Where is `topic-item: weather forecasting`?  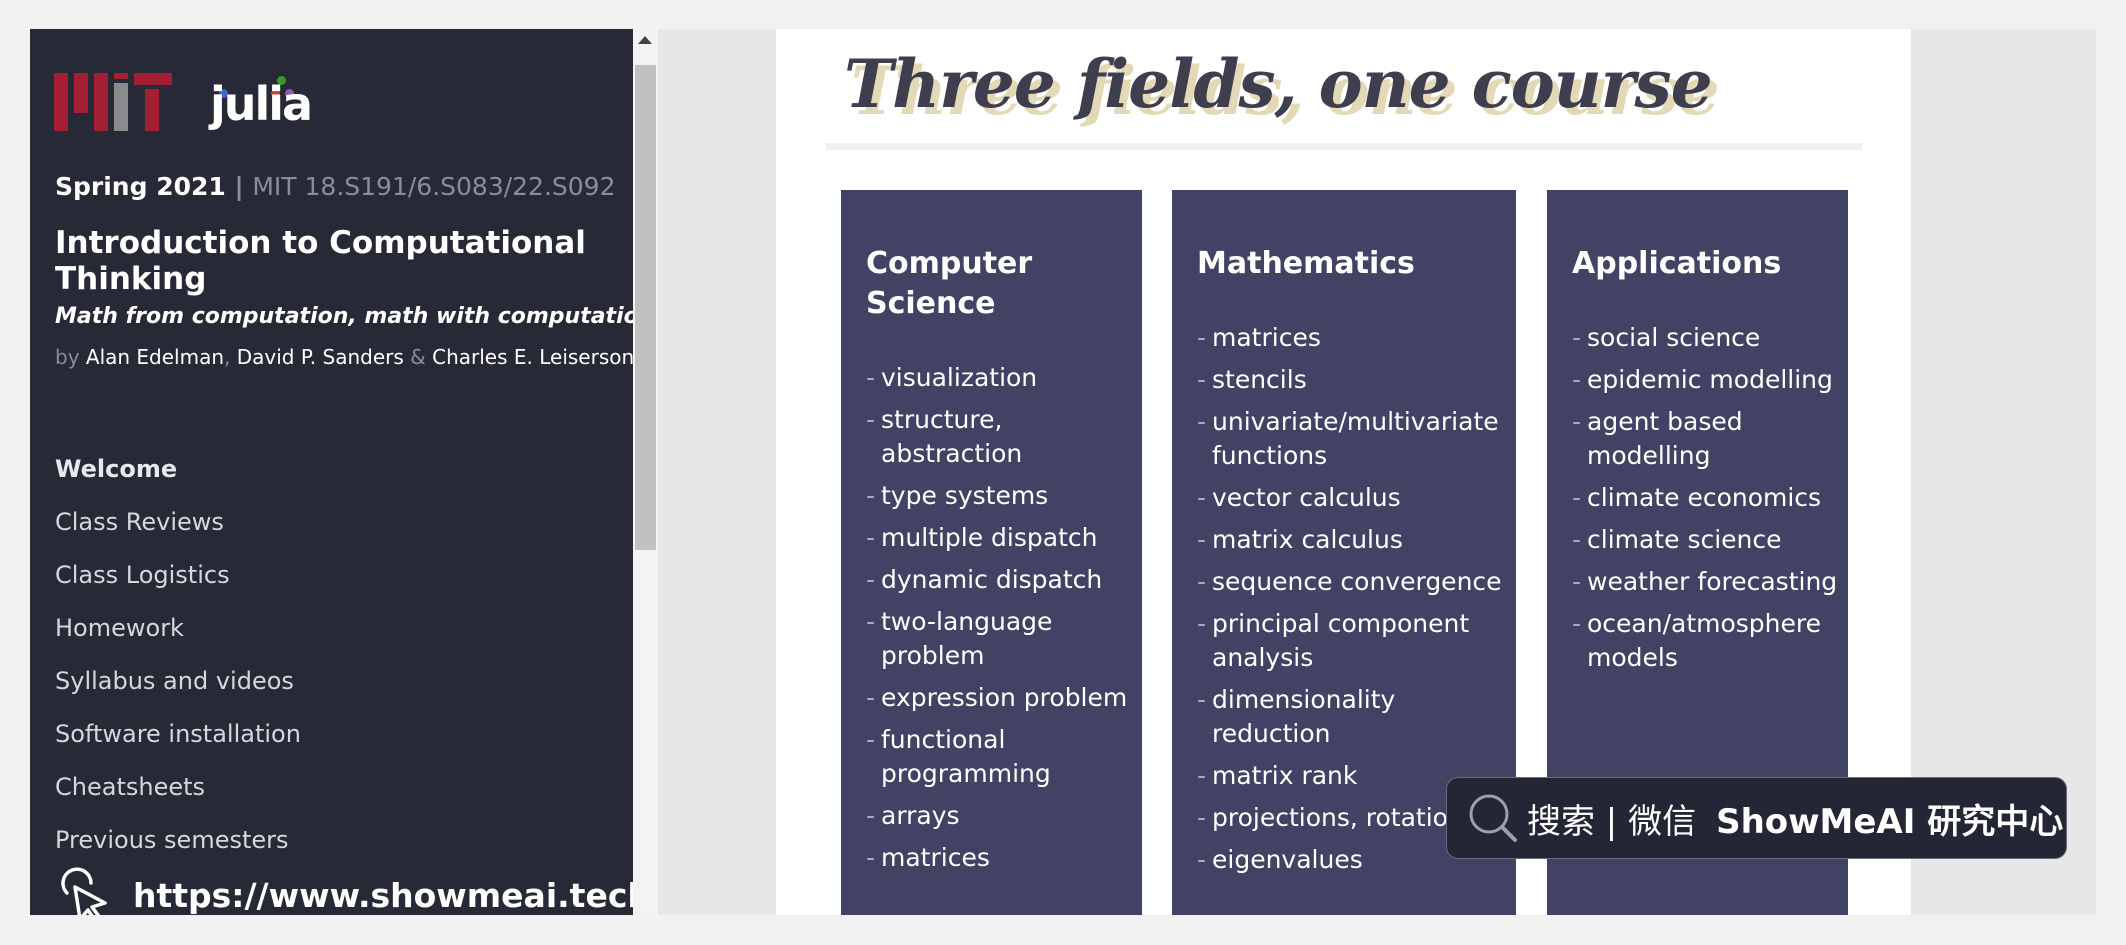
topic-item: weather forecasting is located at coordinates (1710, 582).